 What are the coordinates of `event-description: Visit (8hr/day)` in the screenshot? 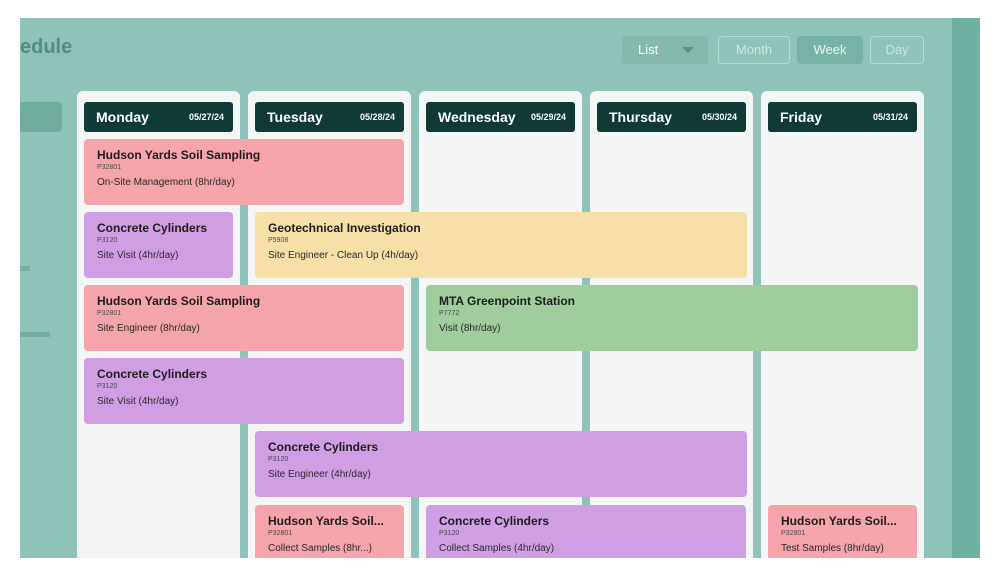 It's located at (470, 328).